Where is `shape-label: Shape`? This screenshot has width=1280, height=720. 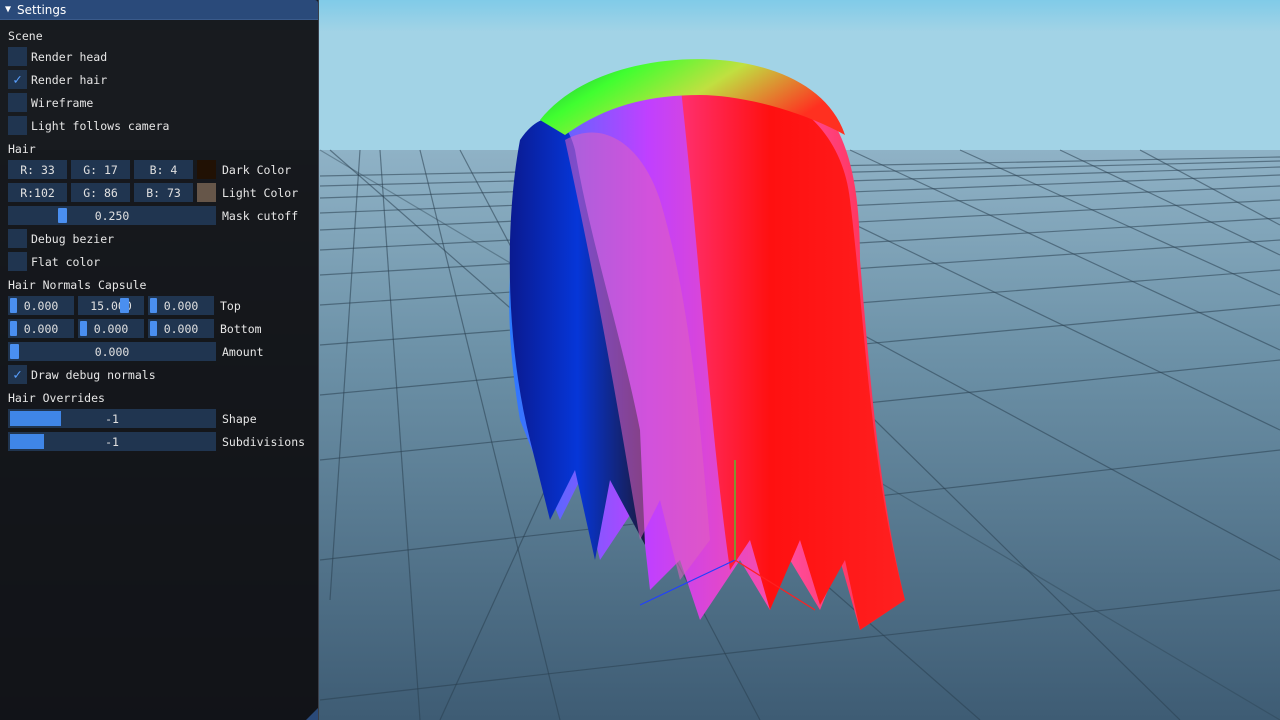
shape-label: Shape is located at coordinates (239, 418).